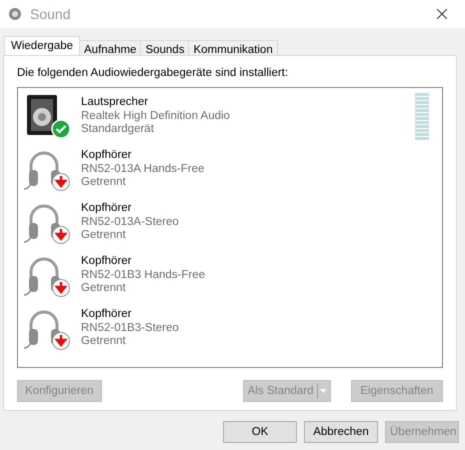 The height and width of the screenshot is (450, 465). What do you see at coordinates (323, 391) in the screenshot?
I see `caret-icon` at bounding box center [323, 391].